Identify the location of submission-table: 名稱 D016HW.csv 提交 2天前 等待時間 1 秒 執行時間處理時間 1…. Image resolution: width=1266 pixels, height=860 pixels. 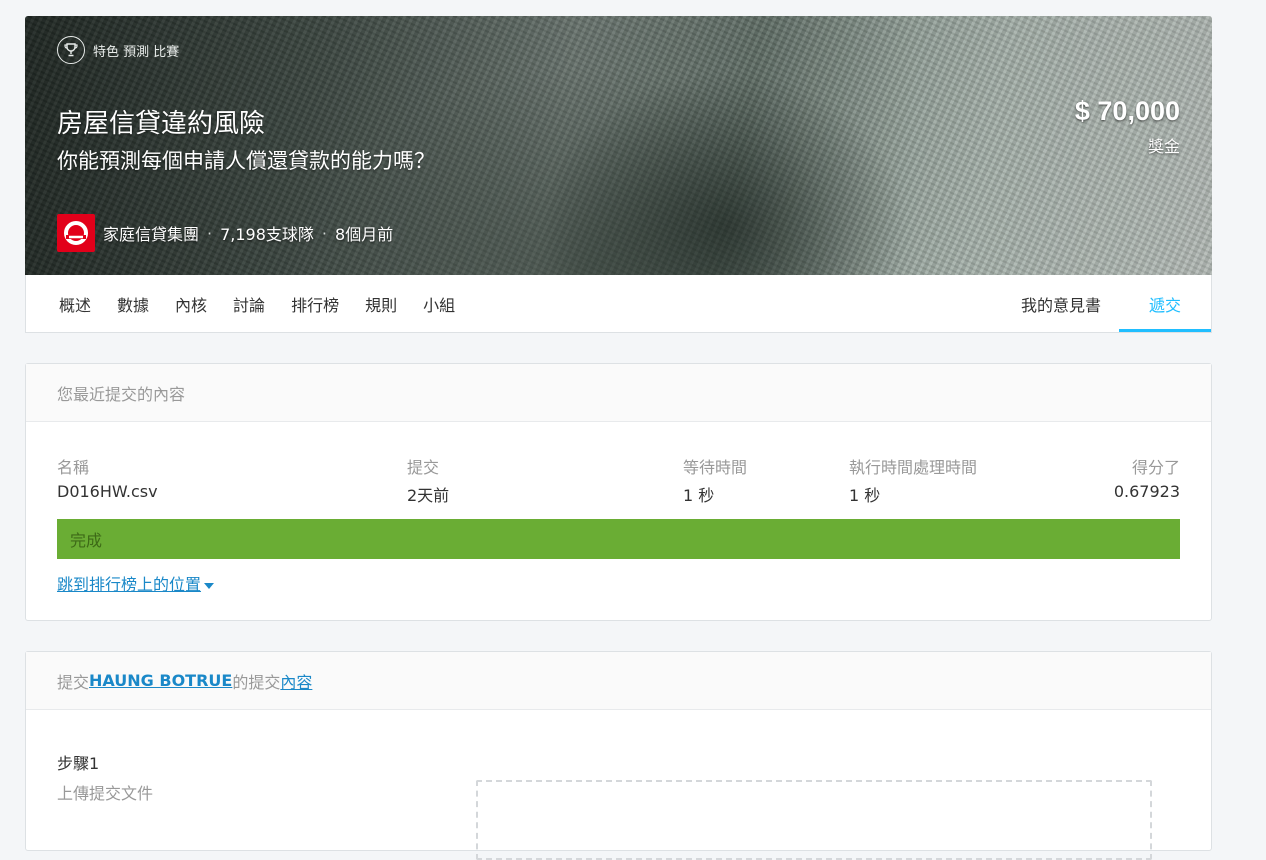
(618, 480).